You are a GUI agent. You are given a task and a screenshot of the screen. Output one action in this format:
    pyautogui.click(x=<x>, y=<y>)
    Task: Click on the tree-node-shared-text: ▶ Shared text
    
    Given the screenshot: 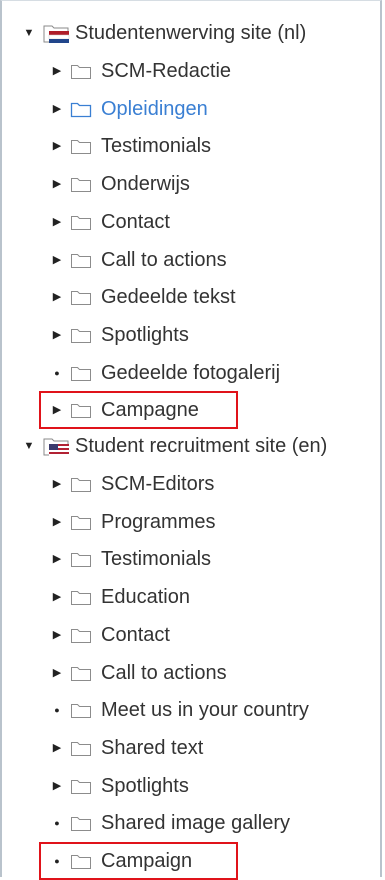 What is the action you would take?
    pyautogui.click(x=127, y=748)
    